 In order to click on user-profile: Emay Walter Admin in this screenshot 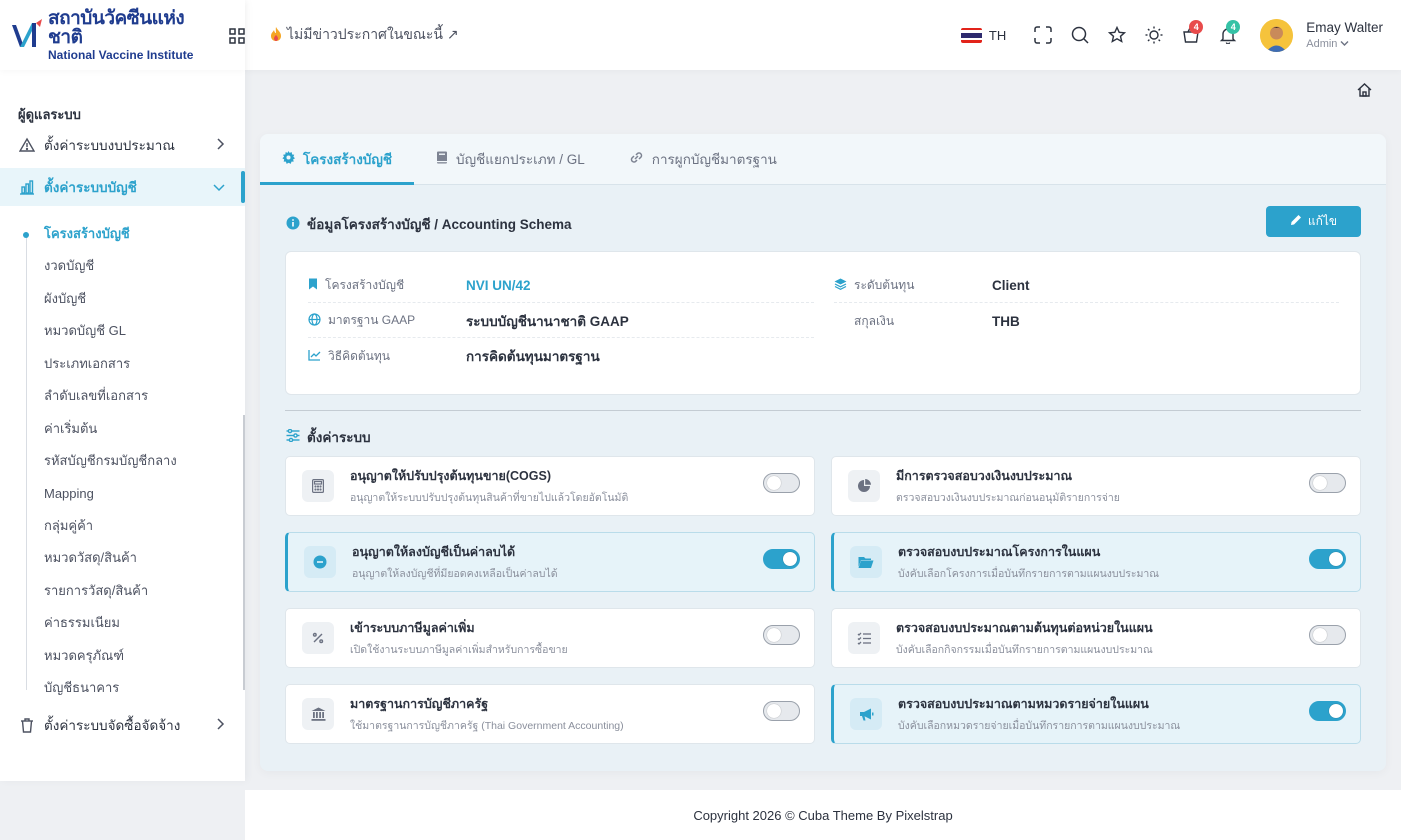, I will do `click(1321, 35)`.